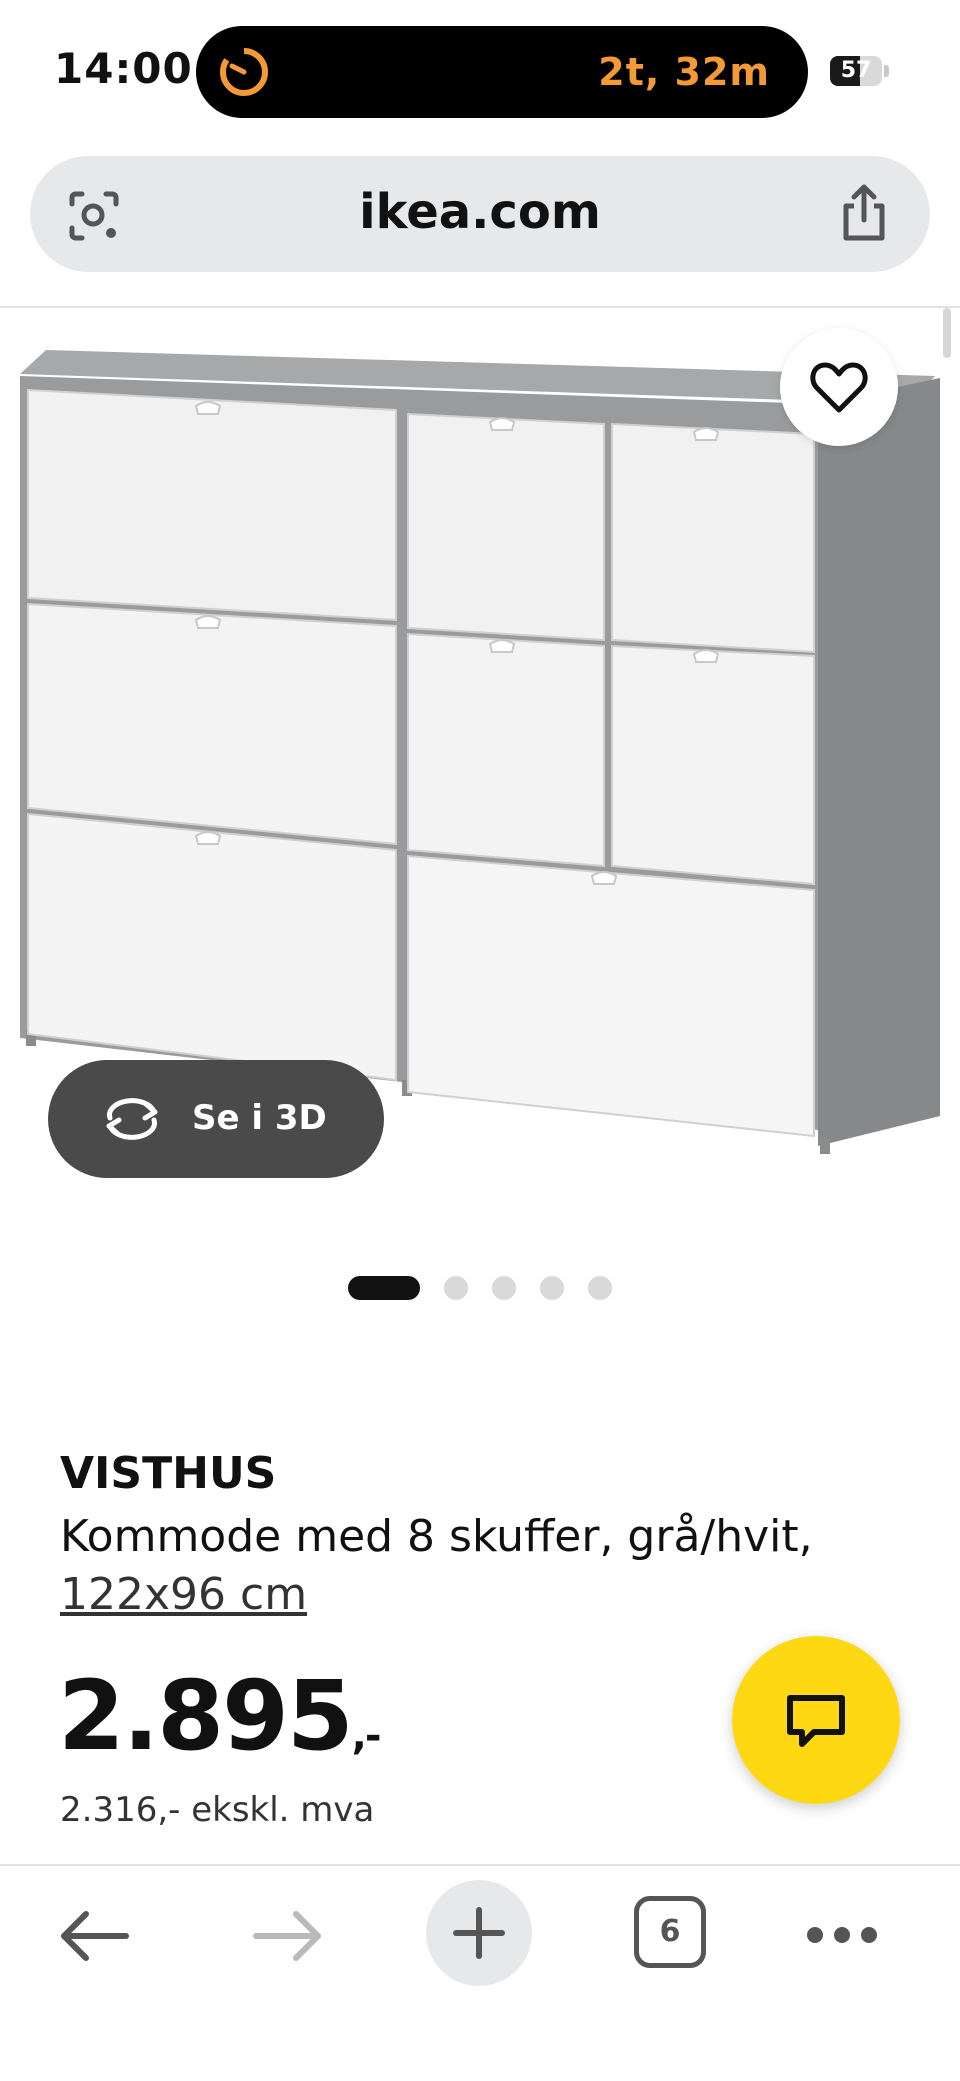 The height and width of the screenshot is (2081, 960). What do you see at coordinates (132, 1119) in the screenshot?
I see `rotate-3d-icon` at bounding box center [132, 1119].